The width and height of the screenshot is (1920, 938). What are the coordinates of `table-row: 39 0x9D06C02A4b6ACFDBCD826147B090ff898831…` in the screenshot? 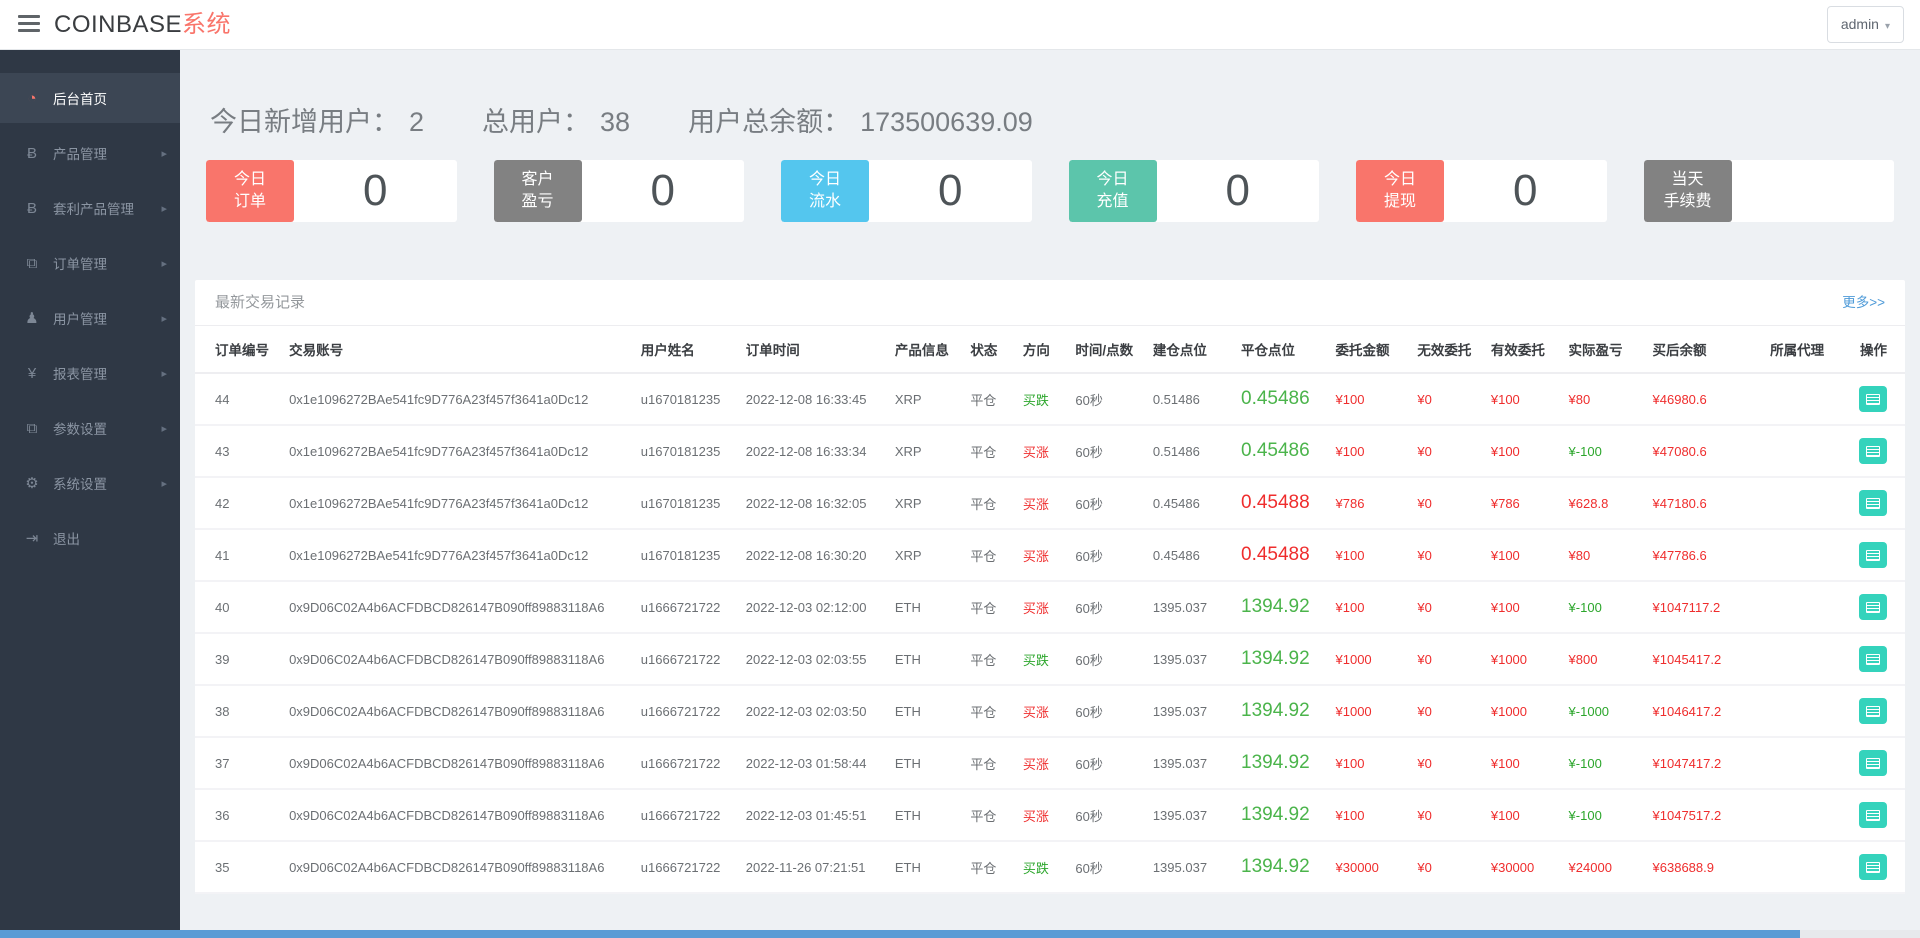 It's located at (1050, 659).